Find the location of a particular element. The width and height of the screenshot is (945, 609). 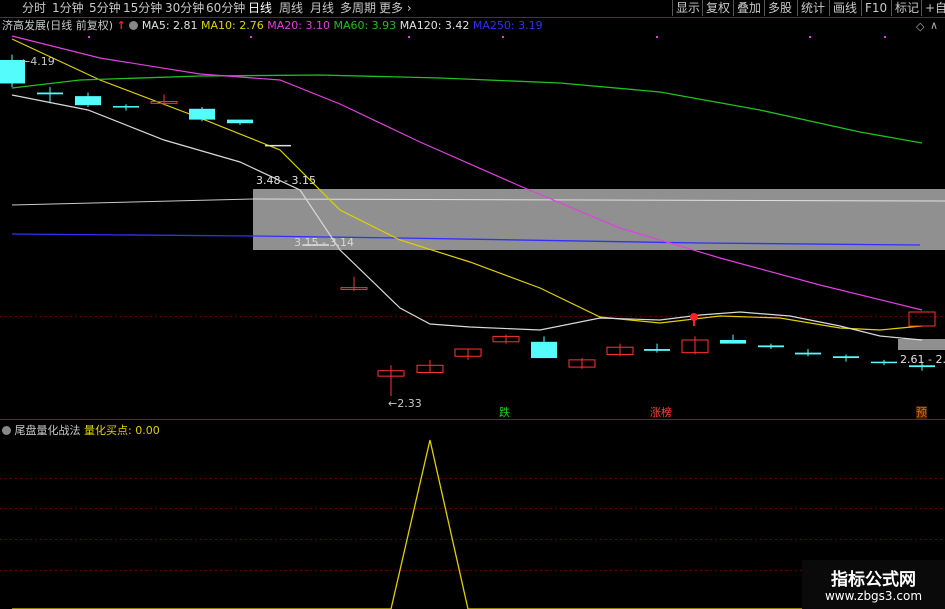

ma120-line-left is located at coordinates (132, 202).